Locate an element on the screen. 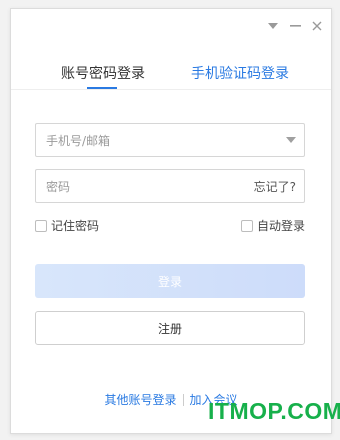 Image resolution: width=340 pixels, height=440 pixels. tab-account-password: 账号密码登录 is located at coordinates (103, 73).